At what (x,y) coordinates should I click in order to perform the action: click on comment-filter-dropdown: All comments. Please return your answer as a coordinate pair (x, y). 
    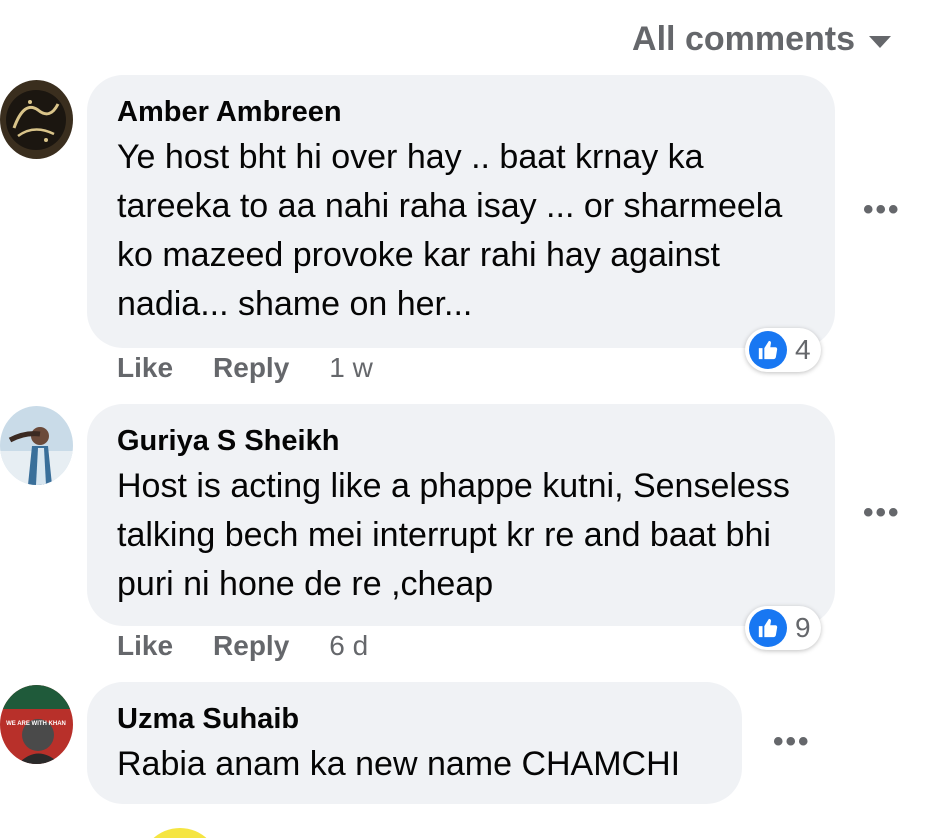
    Looking at the image, I should click on (761, 39).